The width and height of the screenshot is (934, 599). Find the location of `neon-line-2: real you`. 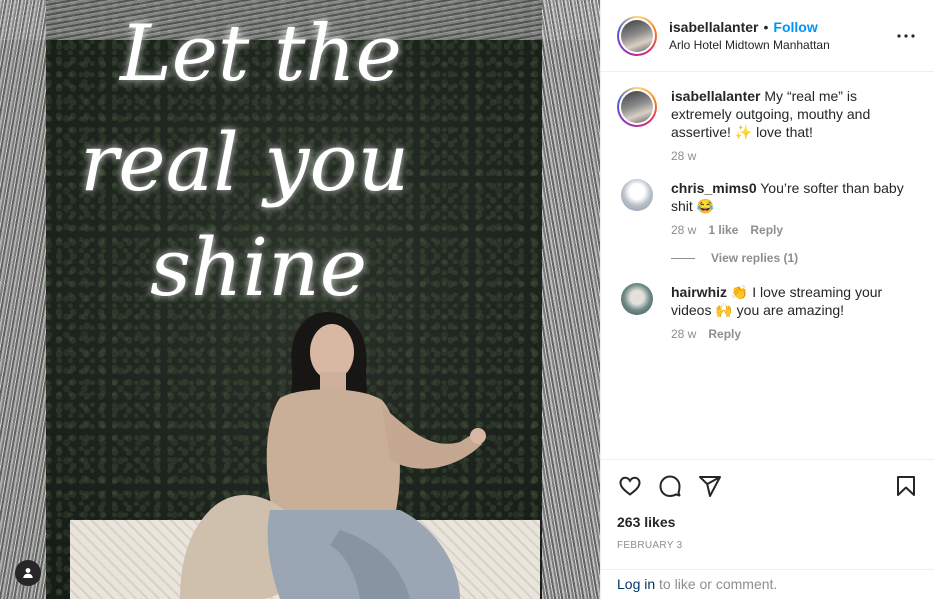

neon-line-2: real you is located at coordinates (244, 162).